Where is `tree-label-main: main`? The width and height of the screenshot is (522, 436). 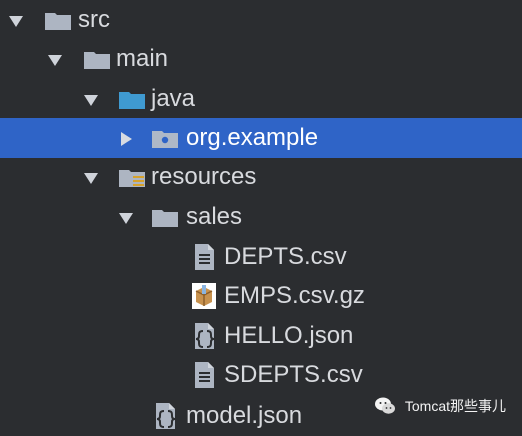 tree-label-main: main is located at coordinates (142, 58).